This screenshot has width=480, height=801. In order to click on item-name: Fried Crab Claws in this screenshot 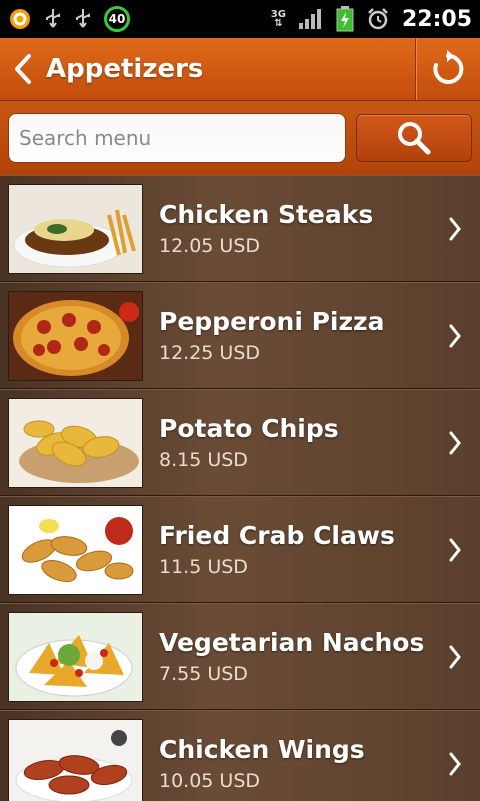, I will do `click(277, 535)`.